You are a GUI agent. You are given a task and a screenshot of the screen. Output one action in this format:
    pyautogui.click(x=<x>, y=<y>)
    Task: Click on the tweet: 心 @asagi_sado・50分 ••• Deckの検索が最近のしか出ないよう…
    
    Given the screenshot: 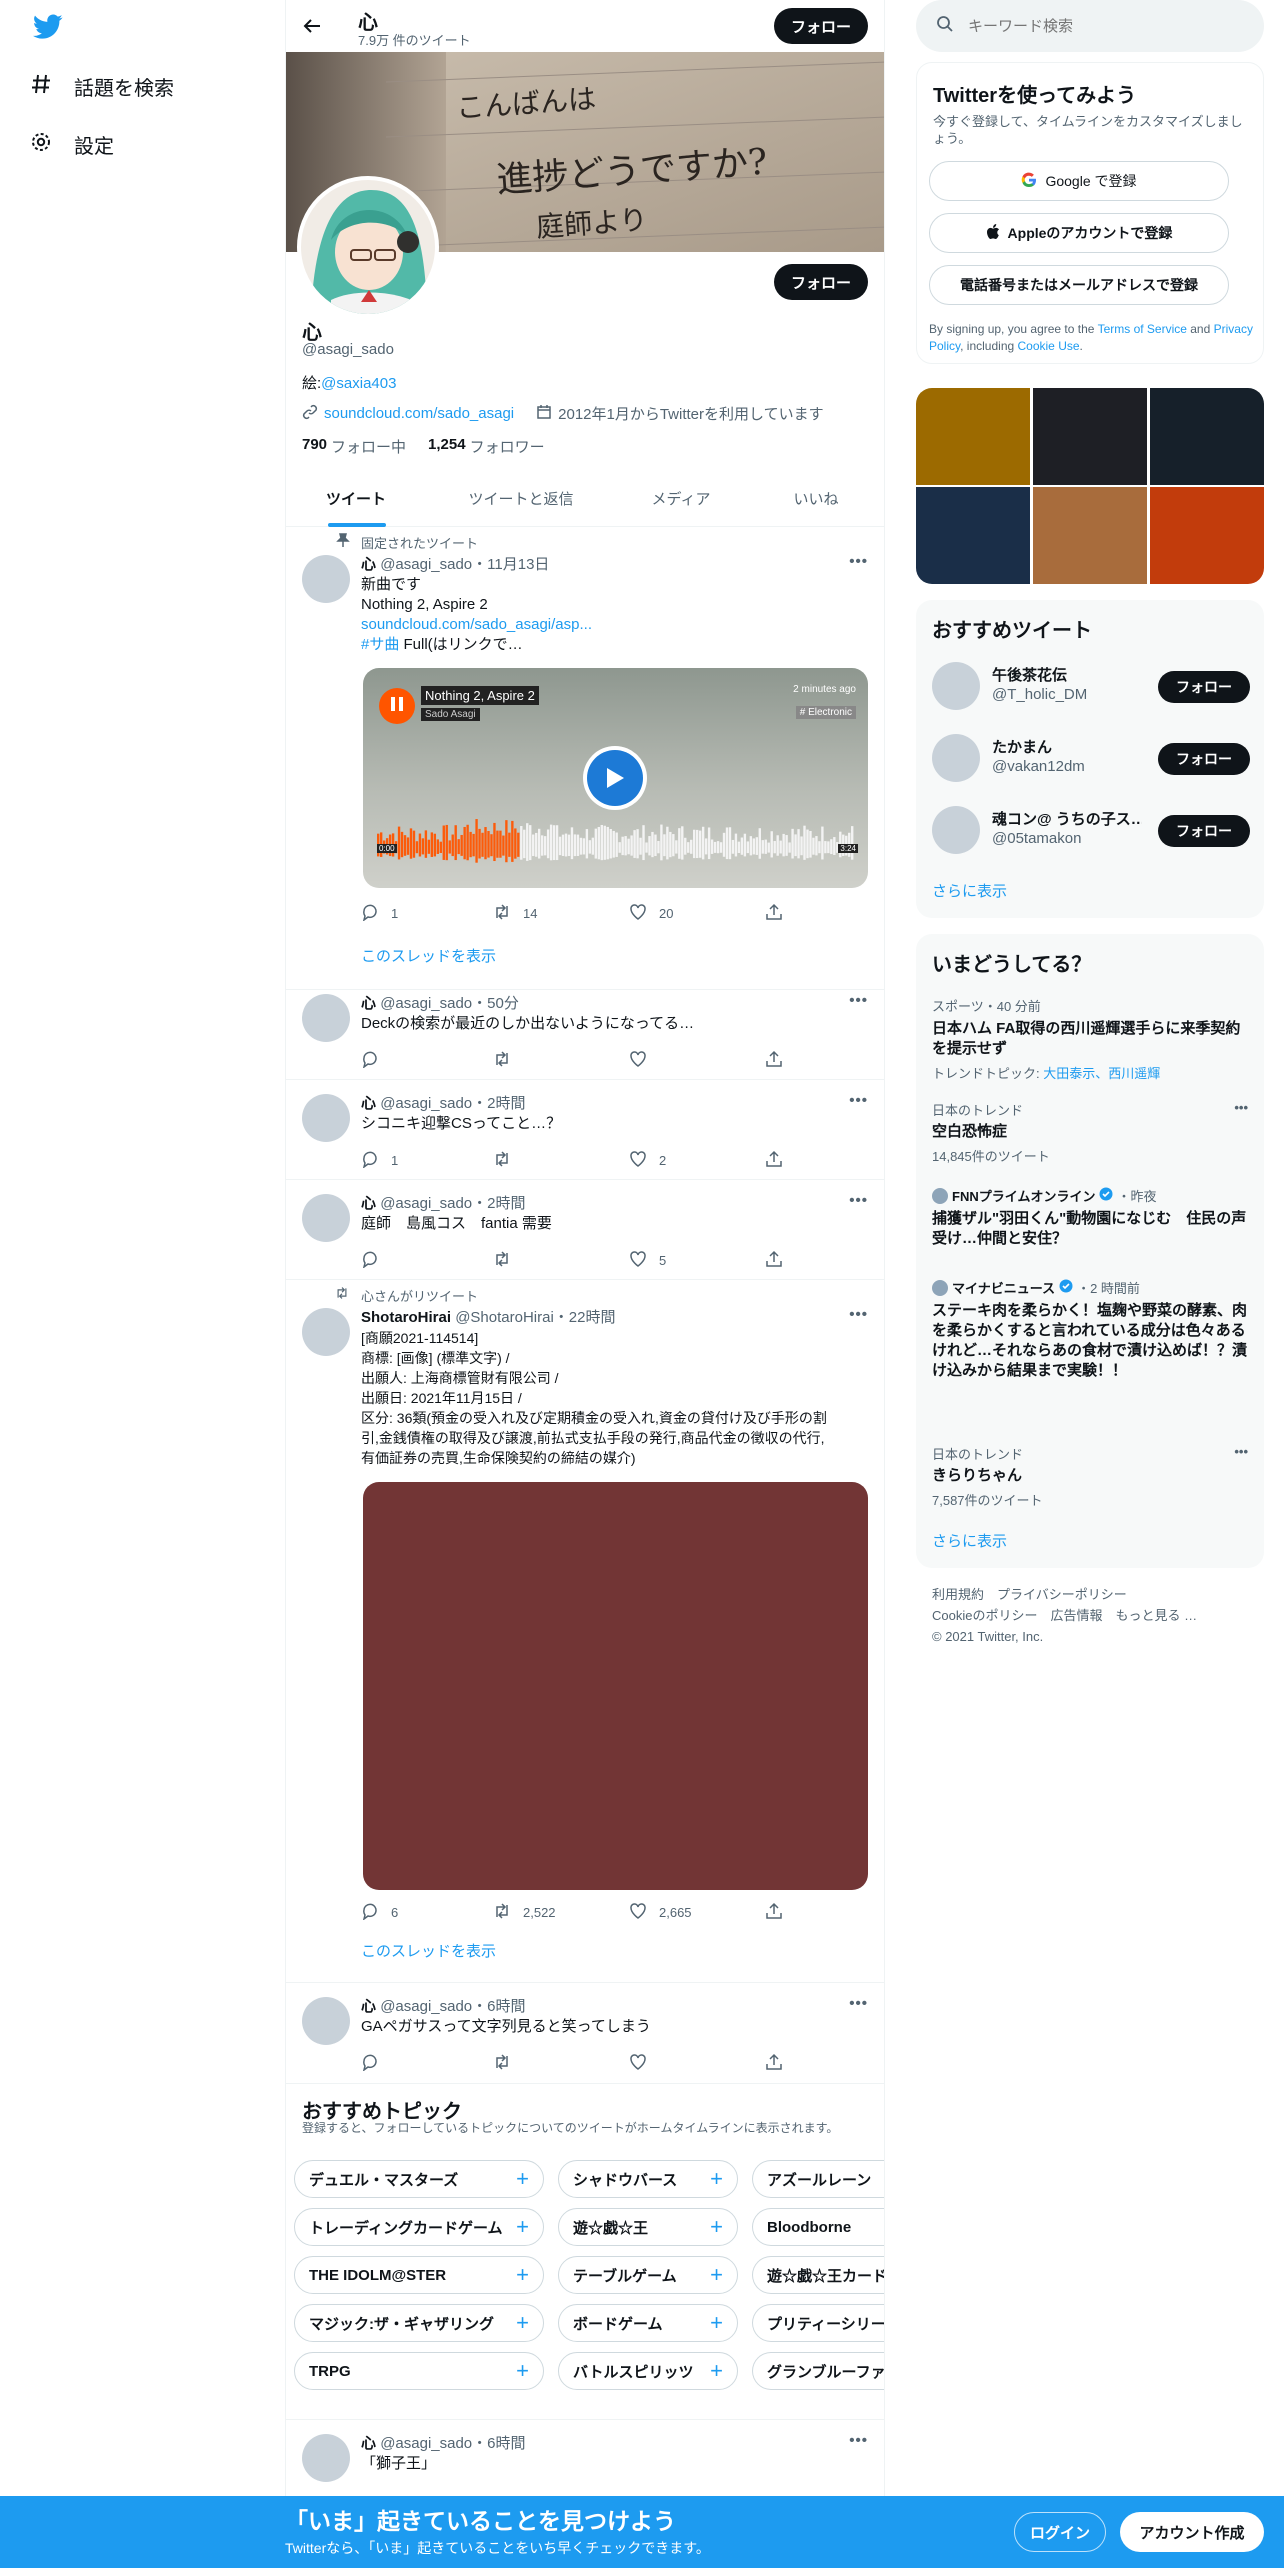 What is the action you would take?
    pyautogui.click(x=585, y=1035)
    